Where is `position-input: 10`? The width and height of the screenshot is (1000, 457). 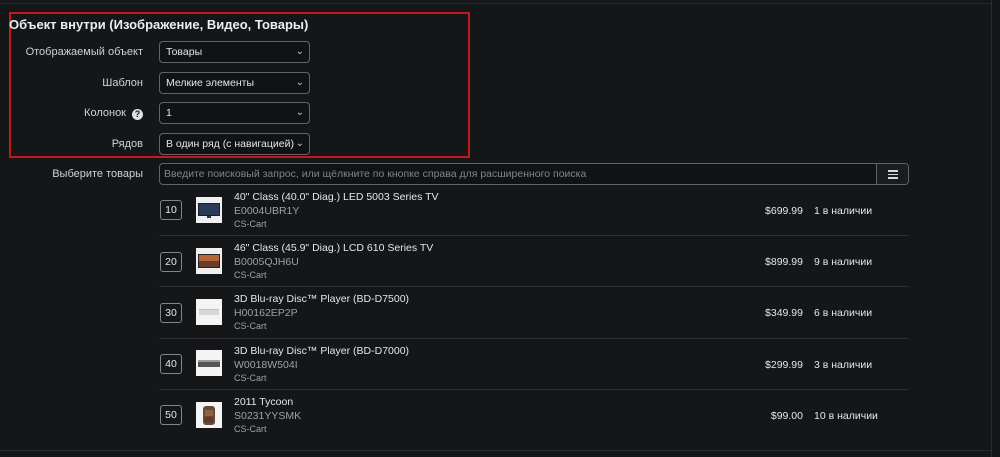 position-input: 10 is located at coordinates (171, 210).